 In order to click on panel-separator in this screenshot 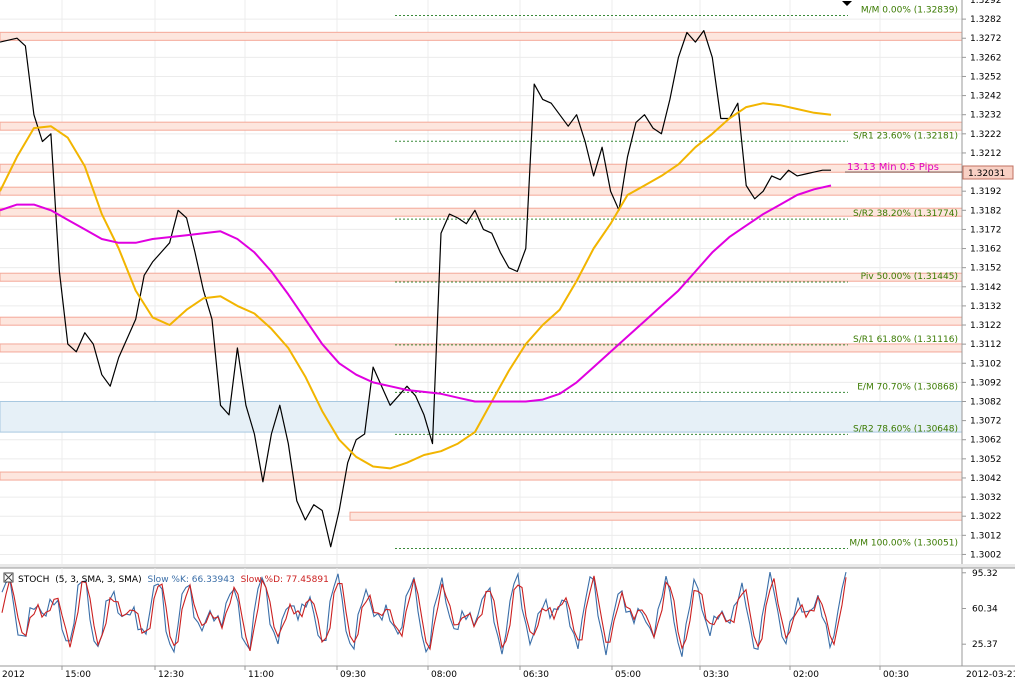, I will do `click(507, 566)`.